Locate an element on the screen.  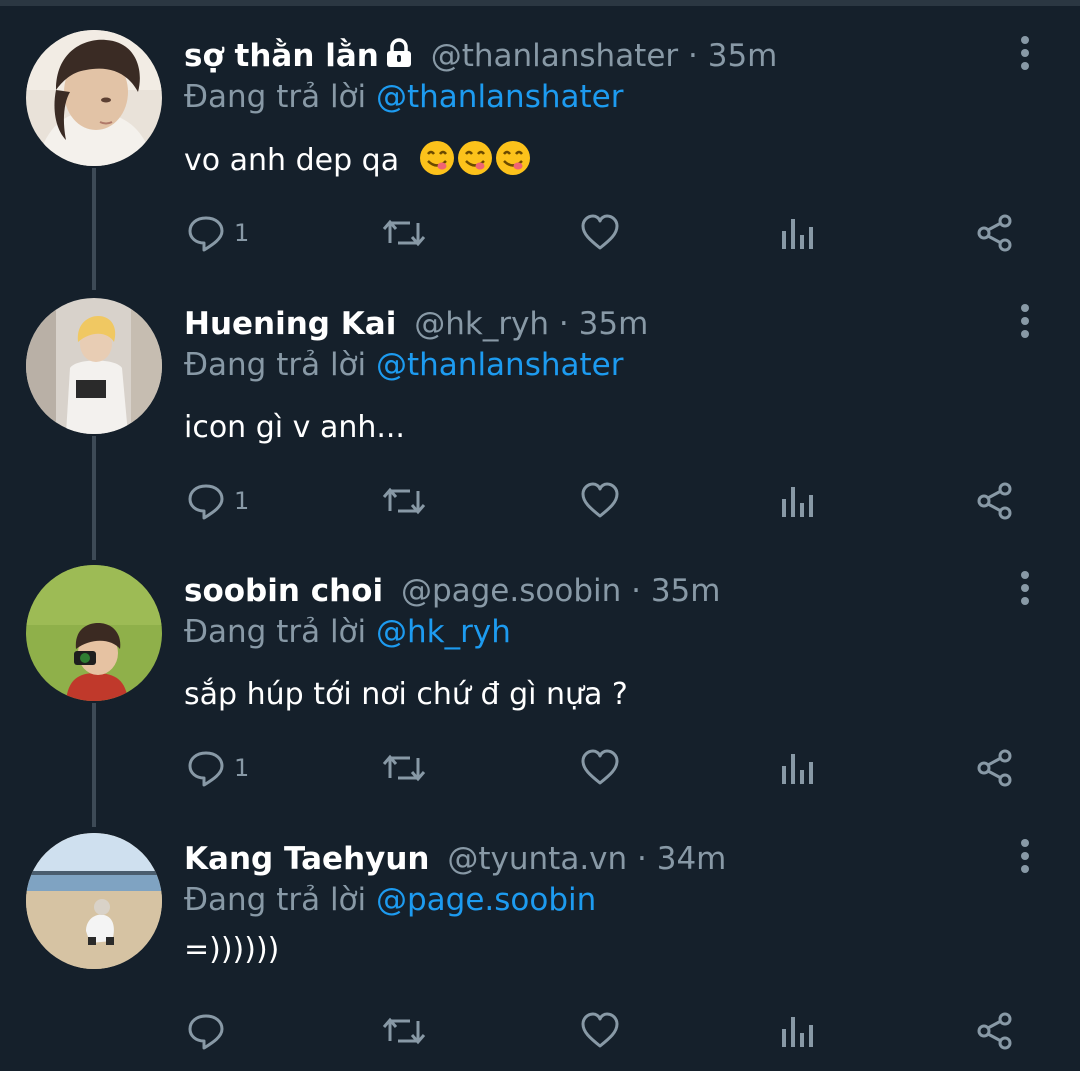
reply-context: Đang trả lời @page.soobin is located at coordinates (390, 900).